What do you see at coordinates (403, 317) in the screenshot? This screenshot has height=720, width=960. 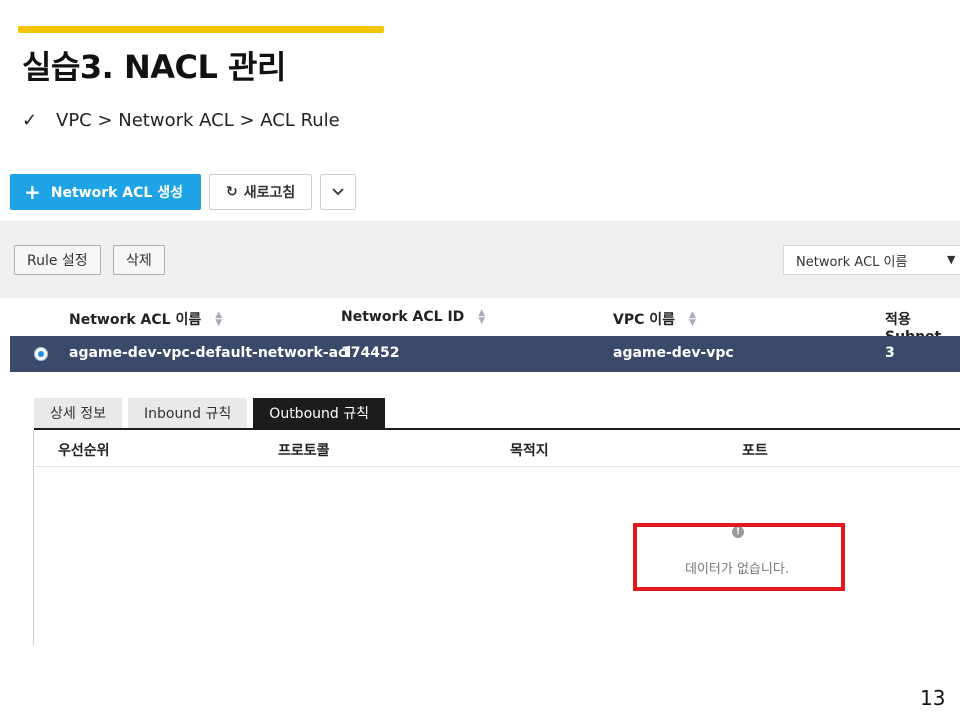 I see `column-label: Network ACL ID` at bounding box center [403, 317].